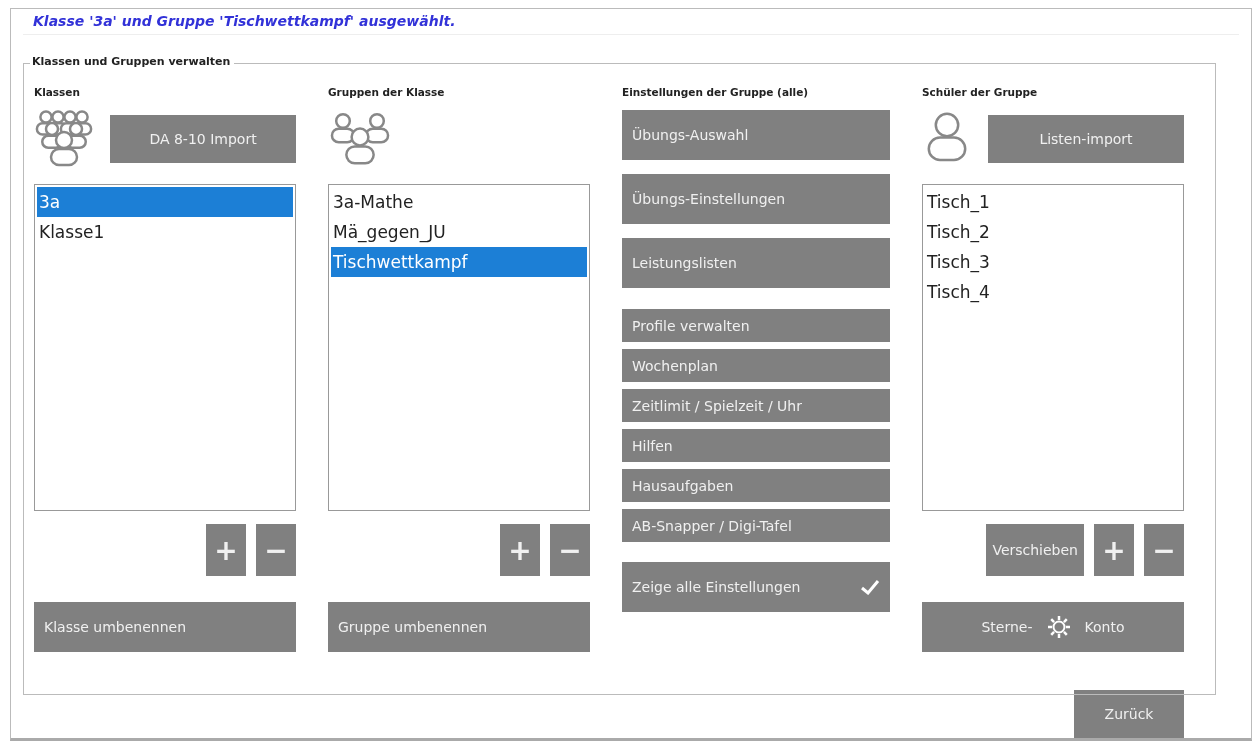 Image resolution: width=1254 pixels, height=745 pixels. What do you see at coordinates (1058, 627) in the screenshot?
I see `sun-icon` at bounding box center [1058, 627].